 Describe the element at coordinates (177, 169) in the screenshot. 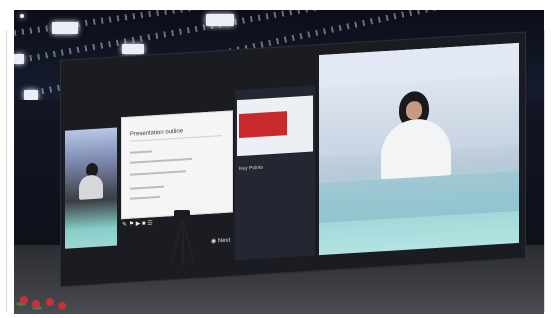

I see `slide-panel: Presentation outline ✎ ⚑ ▶ ■ ☰` at that location.